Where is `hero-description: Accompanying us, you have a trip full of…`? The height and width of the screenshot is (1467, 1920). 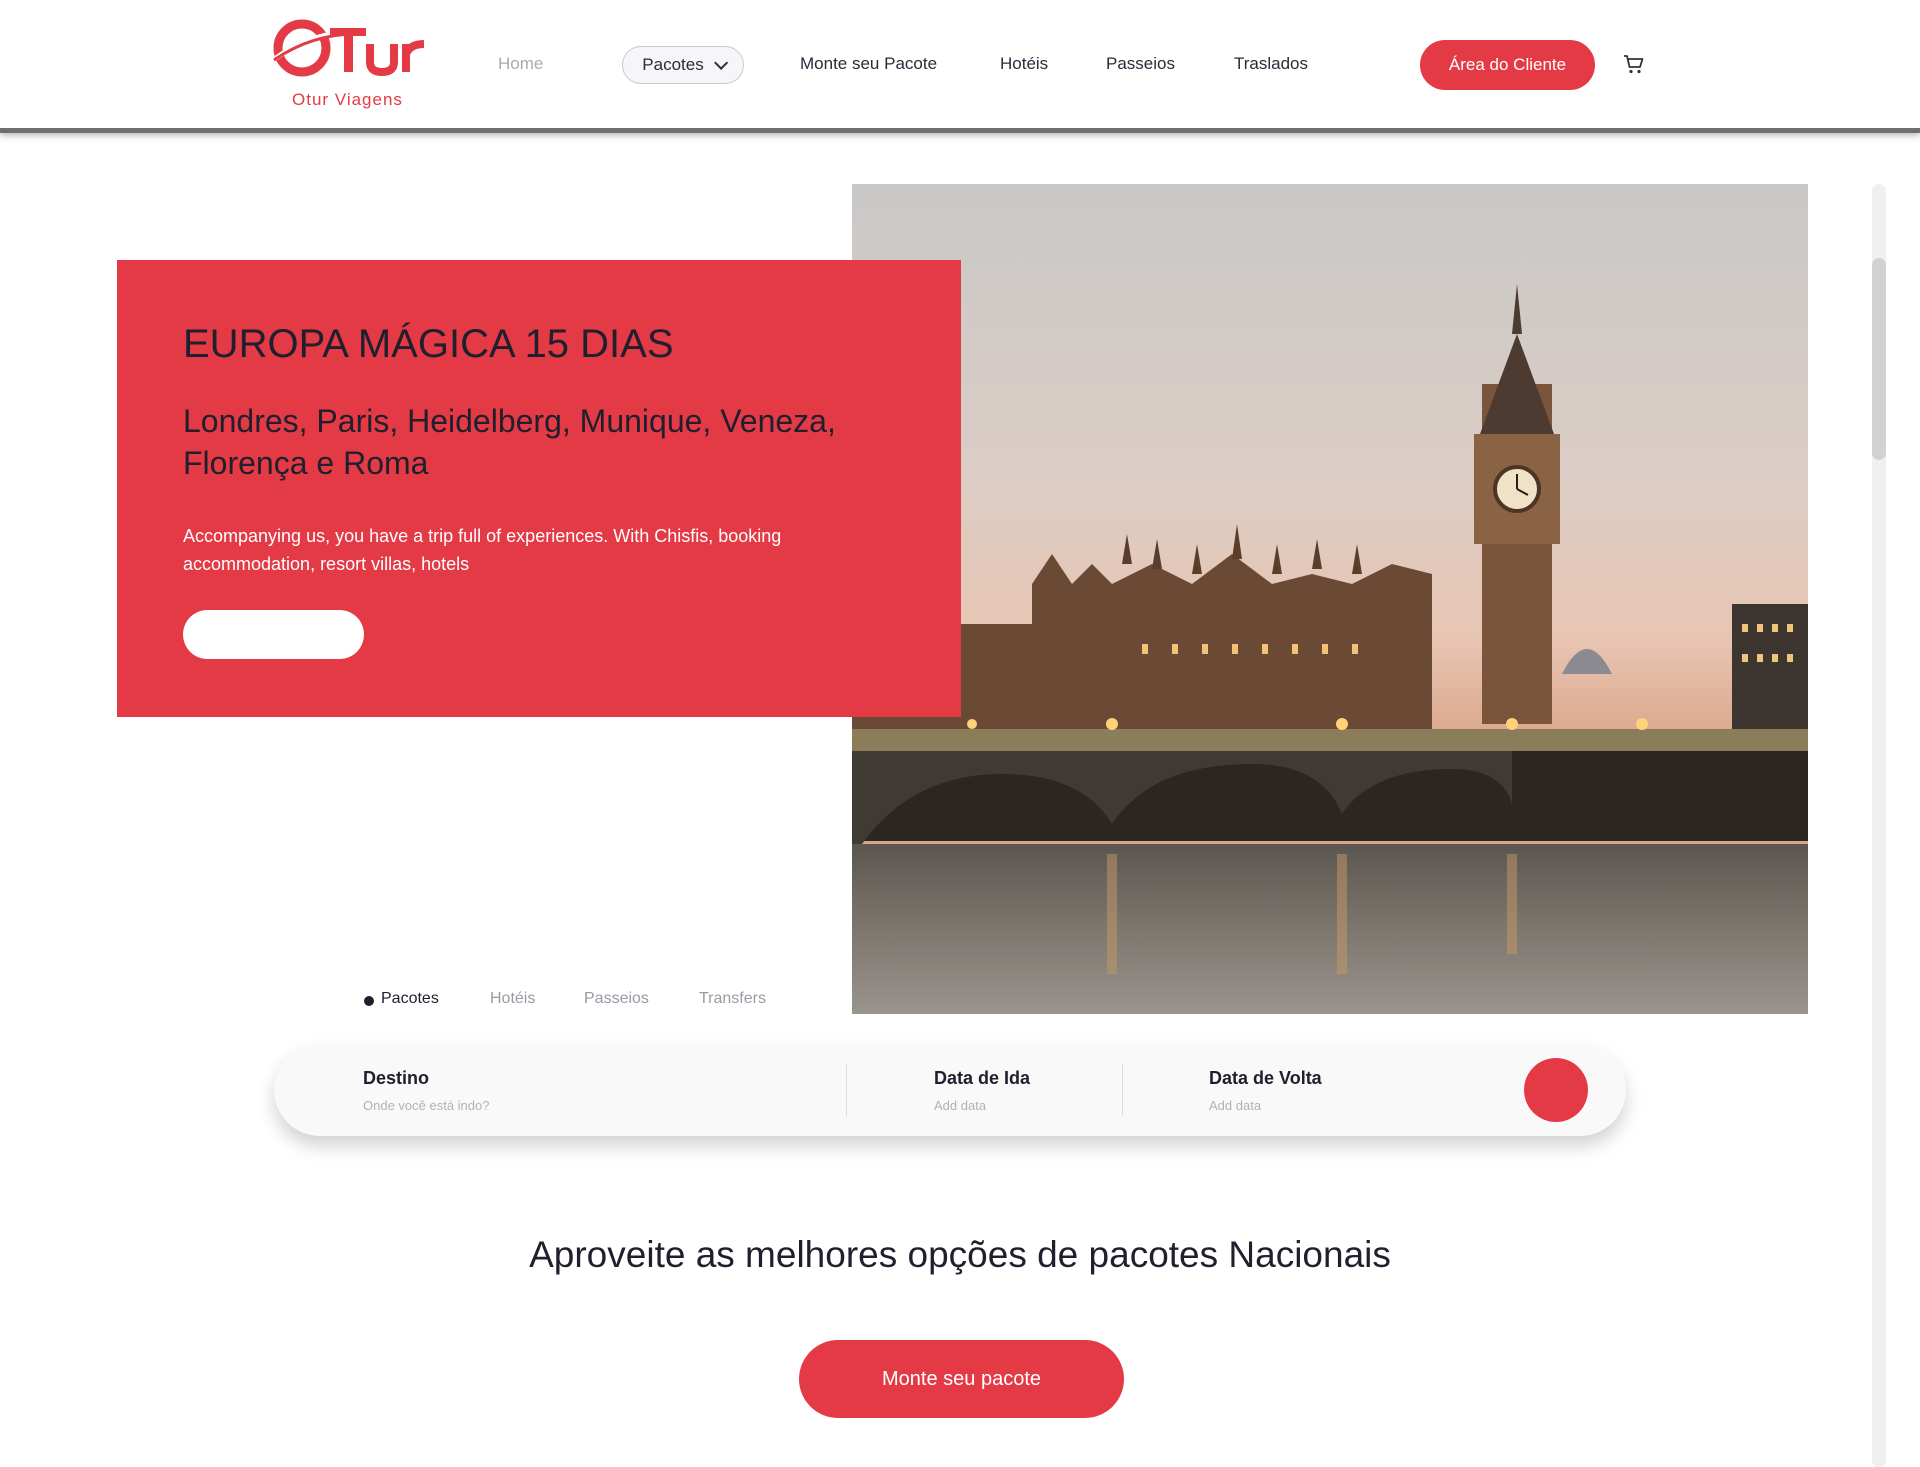 hero-description: Accompanying us, you have a trip full of… is located at coordinates (482, 550).